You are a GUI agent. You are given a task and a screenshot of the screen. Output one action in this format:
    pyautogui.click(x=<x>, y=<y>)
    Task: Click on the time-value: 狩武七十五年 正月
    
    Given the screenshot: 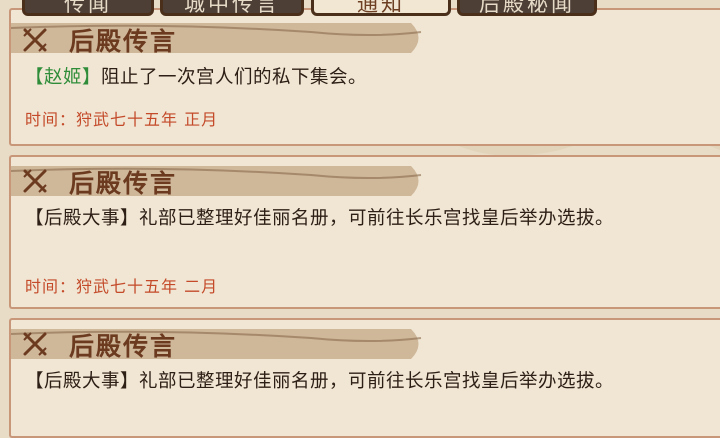 What is the action you would take?
    pyautogui.click(x=147, y=119)
    